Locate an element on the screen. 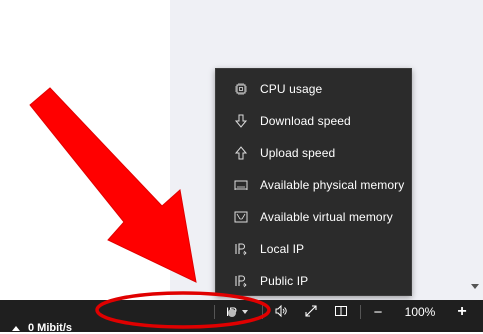  upload-arrow-icon is located at coordinates (241, 153).